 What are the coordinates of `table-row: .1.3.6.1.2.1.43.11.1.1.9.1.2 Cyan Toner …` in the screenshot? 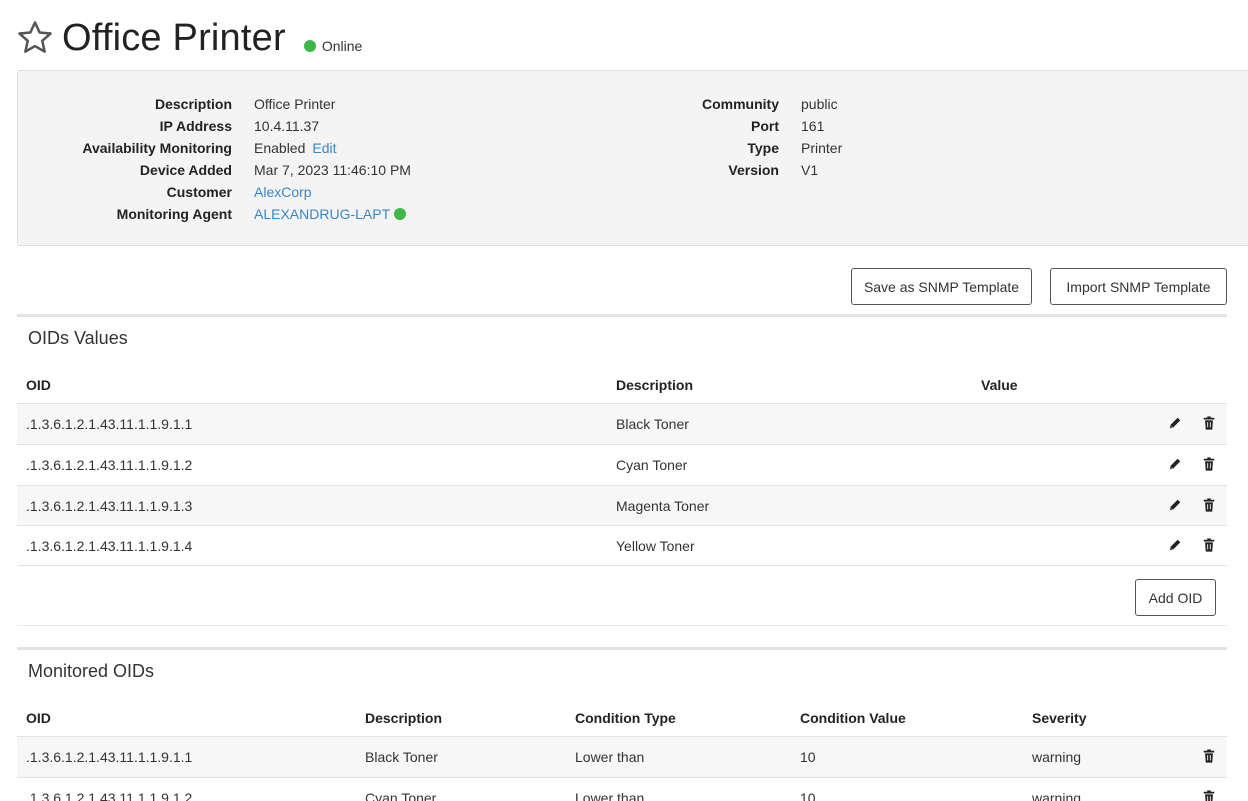 It's located at (622, 789).